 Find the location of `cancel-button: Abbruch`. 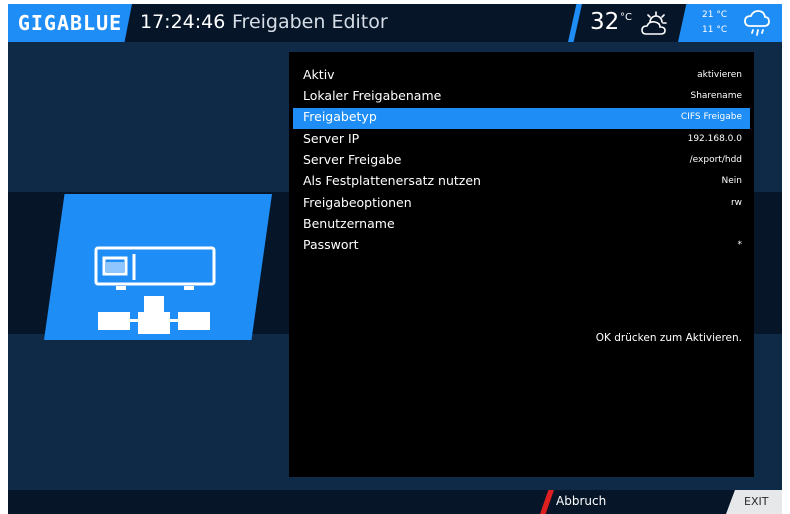

cancel-button: Abbruch is located at coordinates (581, 501).